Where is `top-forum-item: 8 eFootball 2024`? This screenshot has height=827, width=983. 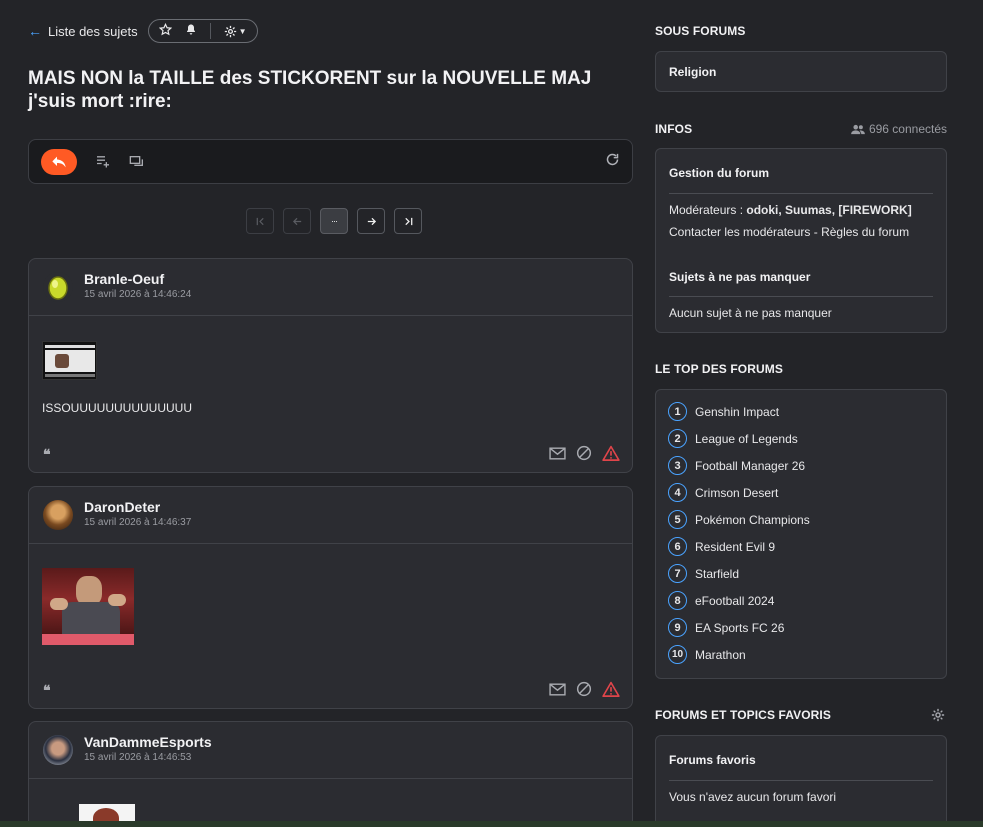 top-forum-item: 8 eFootball 2024 is located at coordinates (801, 600).